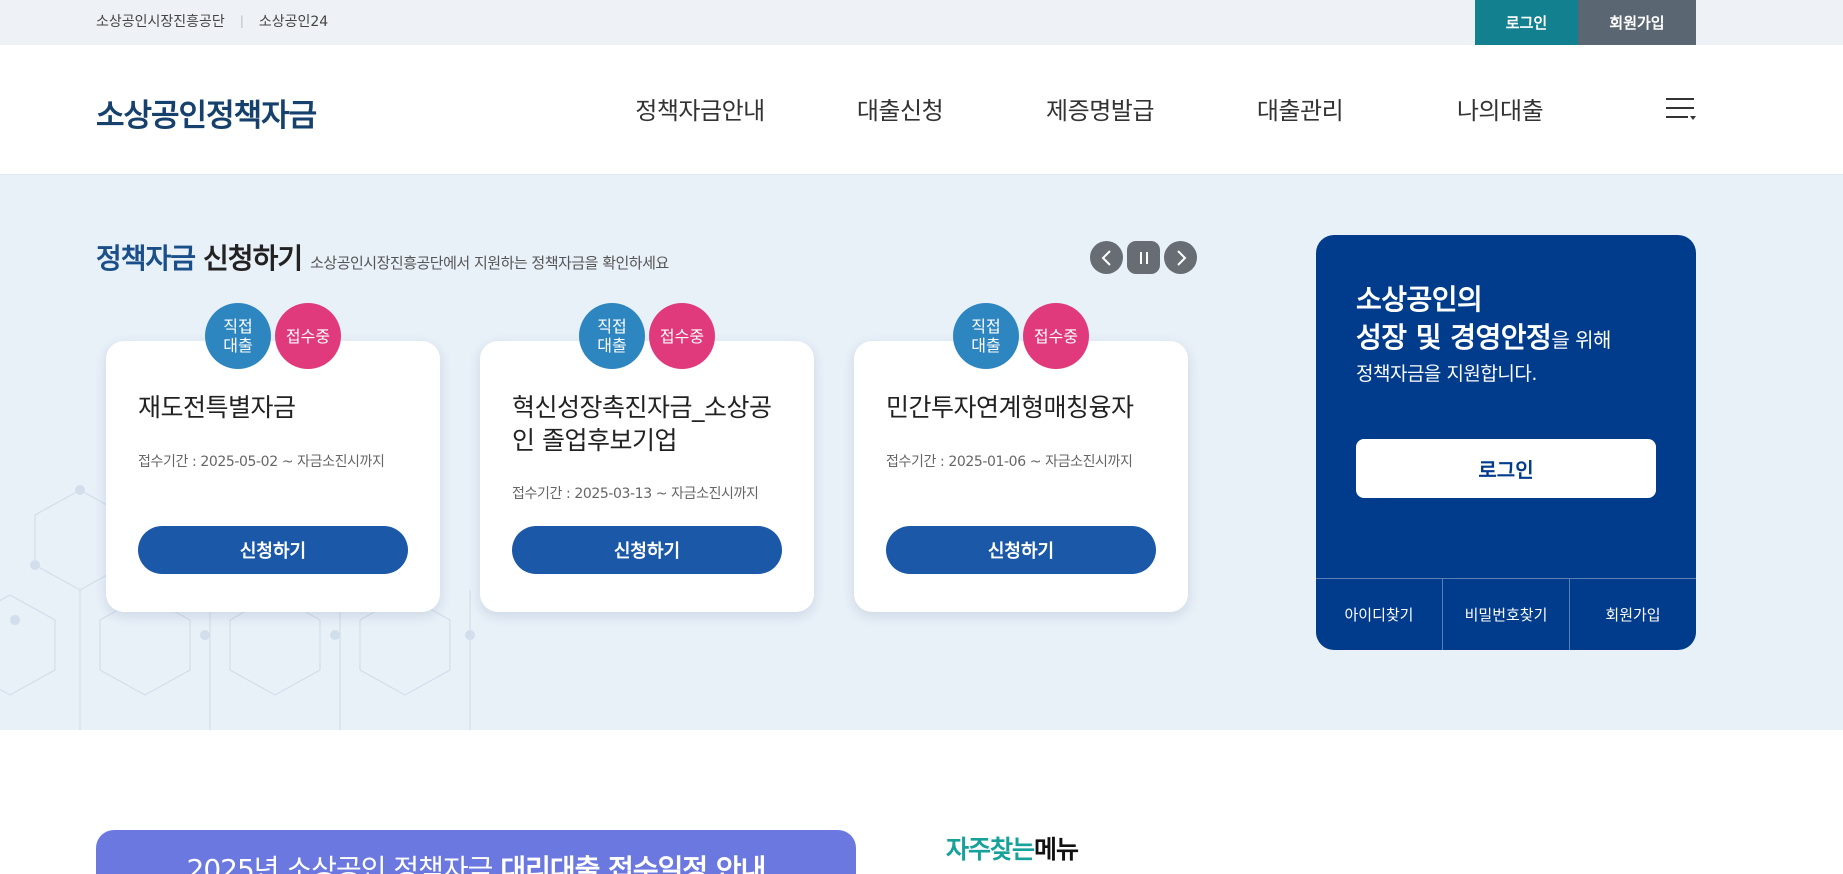  What do you see at coordinates (217, 407) in the screenshot?
I see `fund-title: 재도전특별자금` at bounding box center [217, 407].